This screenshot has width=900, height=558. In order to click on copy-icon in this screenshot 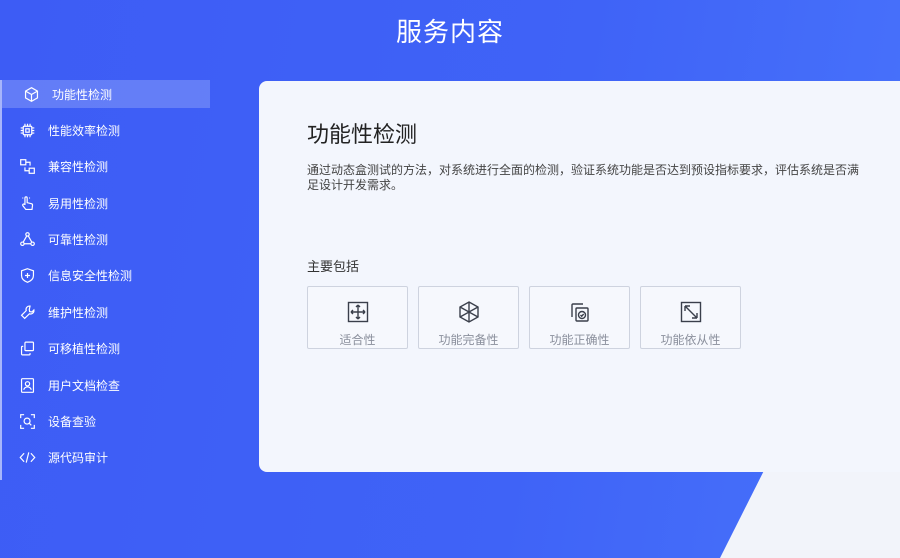, I will do `click(27, 349)`.